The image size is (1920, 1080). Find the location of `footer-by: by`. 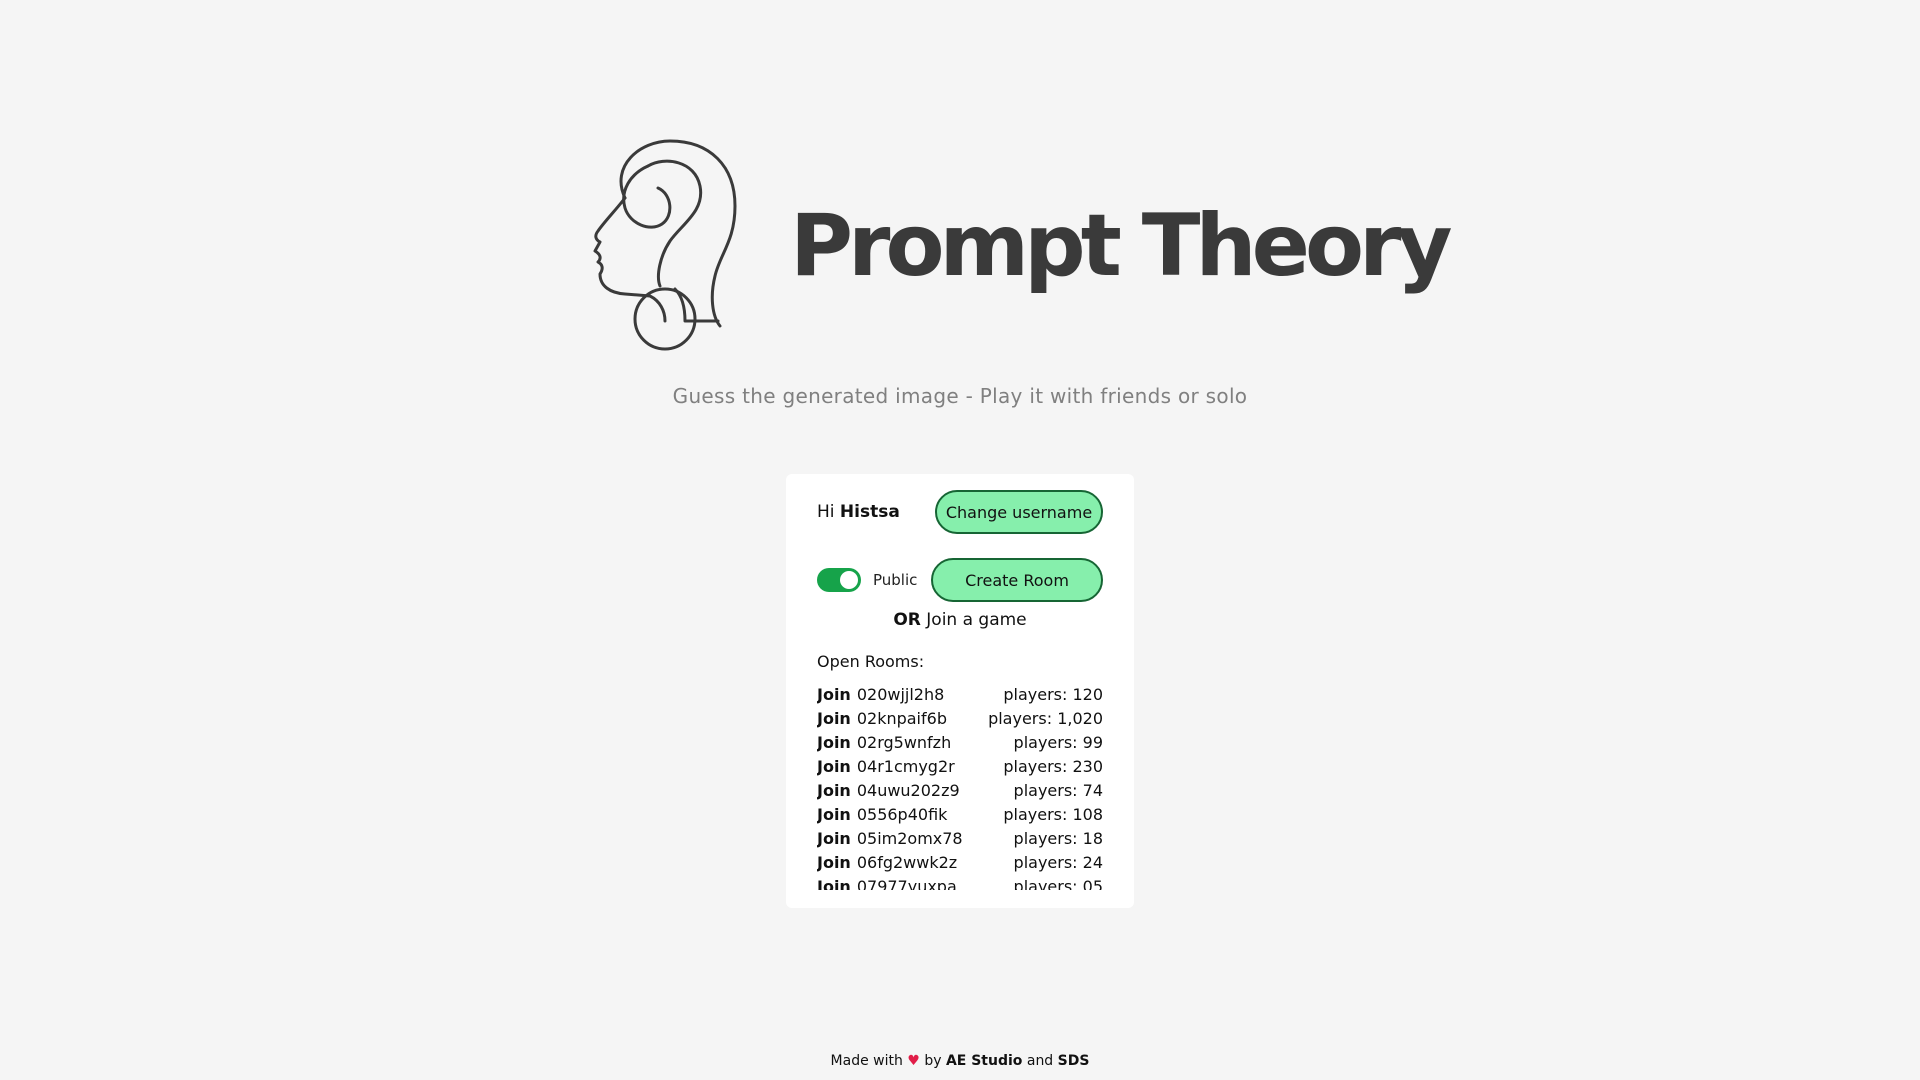

footer-by: by is located at coordinates (933, 1061).